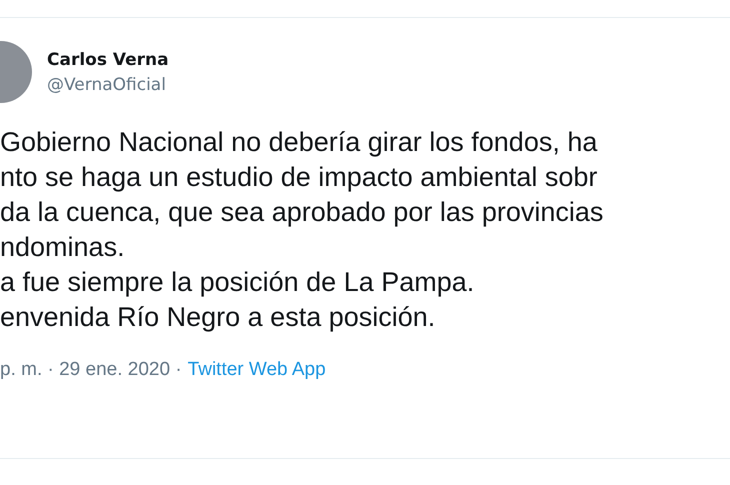 The width and height of the screenshot is (730, 485). What do you see at coordinates (62, 247) in the screenshot?
I see `tweet-text-line: ndominas.` at bounding box center [62, 247].